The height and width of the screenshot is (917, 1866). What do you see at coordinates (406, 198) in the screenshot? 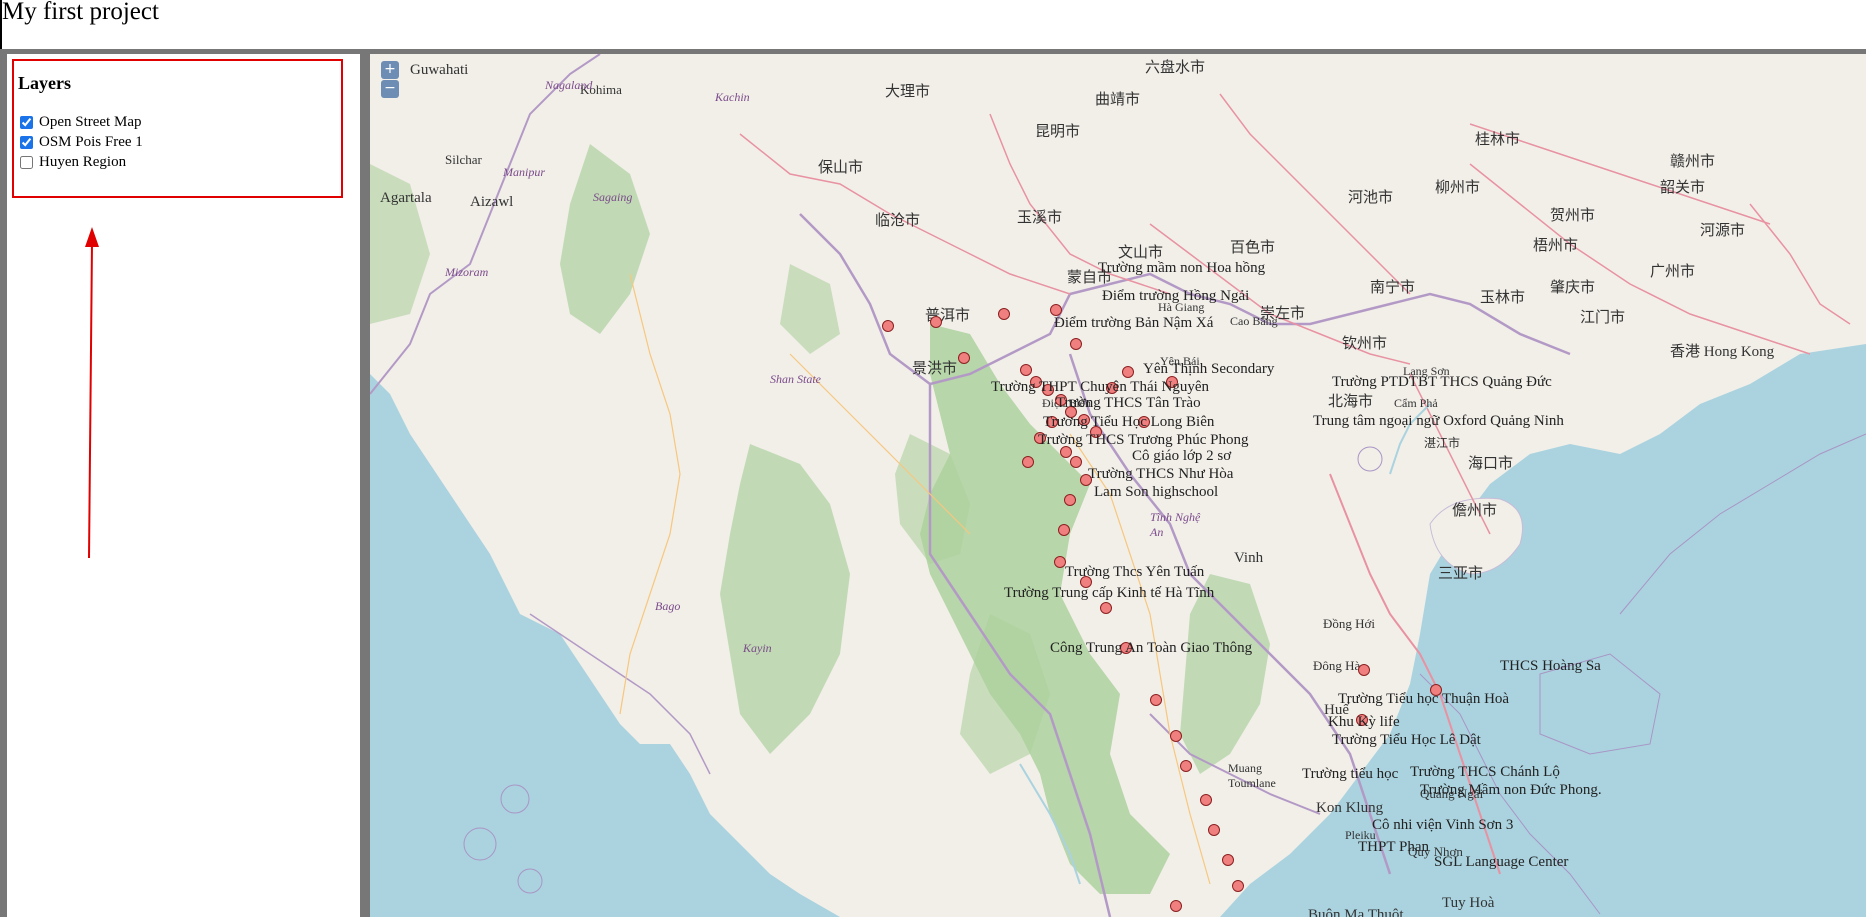
I see `map-label-city: Agartala` at bounding box center [406, 198].